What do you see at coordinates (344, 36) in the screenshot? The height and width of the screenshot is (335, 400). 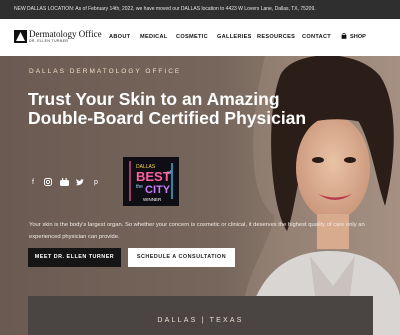 I see `shopping-bag-icon` at bounding box center [344, 36].